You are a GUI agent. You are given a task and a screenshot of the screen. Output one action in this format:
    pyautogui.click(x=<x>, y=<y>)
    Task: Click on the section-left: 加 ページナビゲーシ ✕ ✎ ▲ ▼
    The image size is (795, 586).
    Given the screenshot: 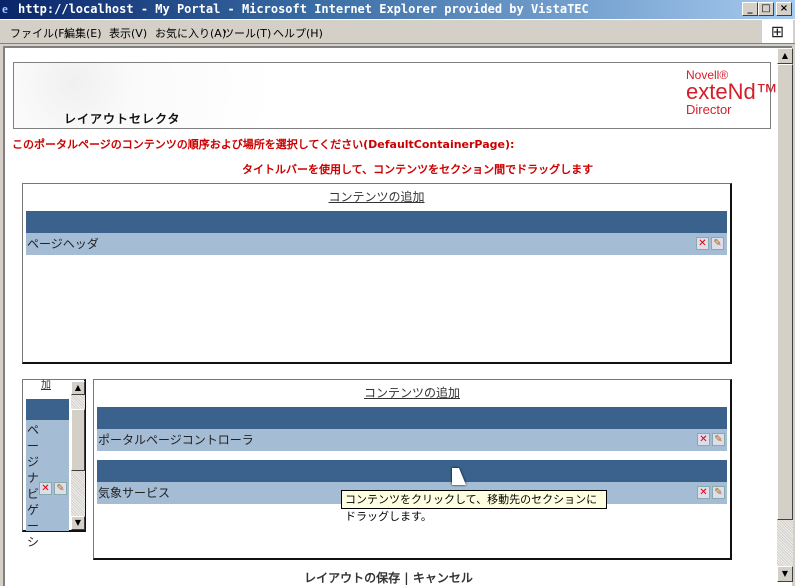 What is the action you would take?
    pyautogui.click(x=54, y=462)
    